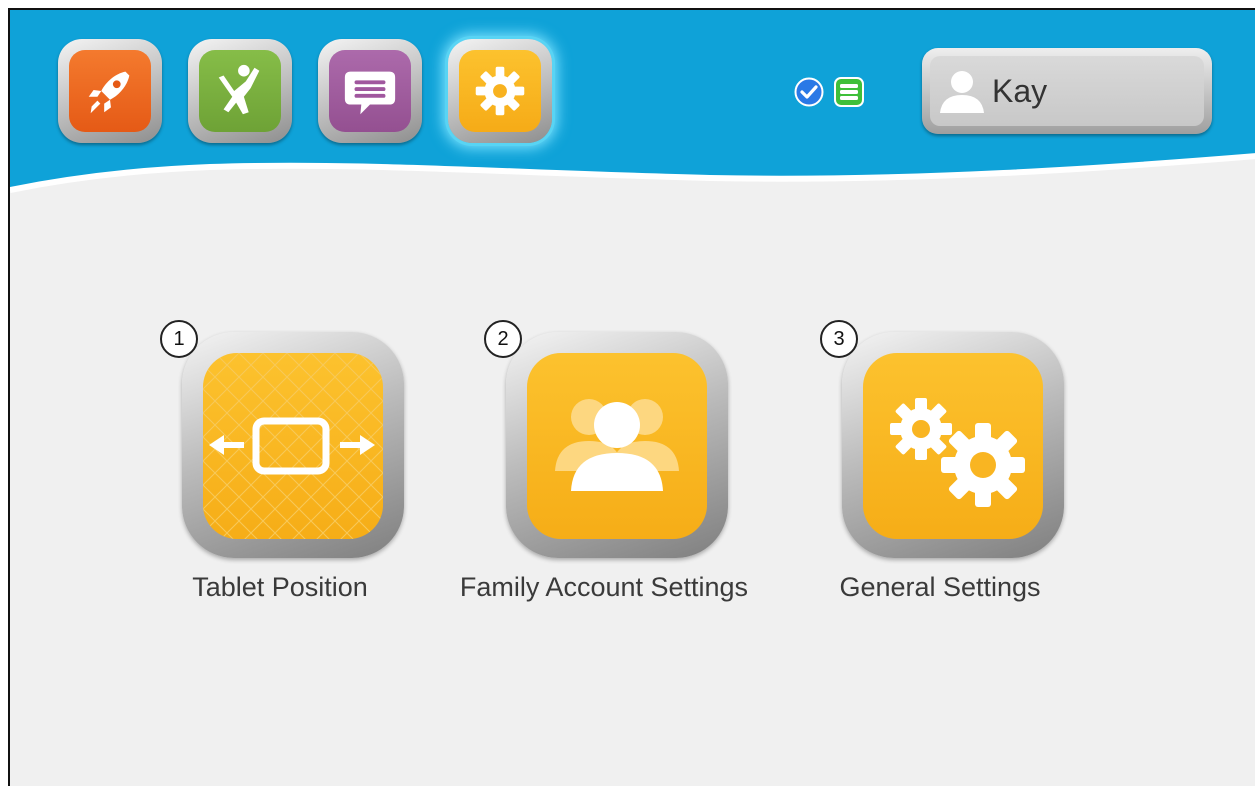 This screenshot has width=1255, height=786. Describe the element at coordinates (179, 339) in the screenshot. I see `option-number-badge: 1` at that location.